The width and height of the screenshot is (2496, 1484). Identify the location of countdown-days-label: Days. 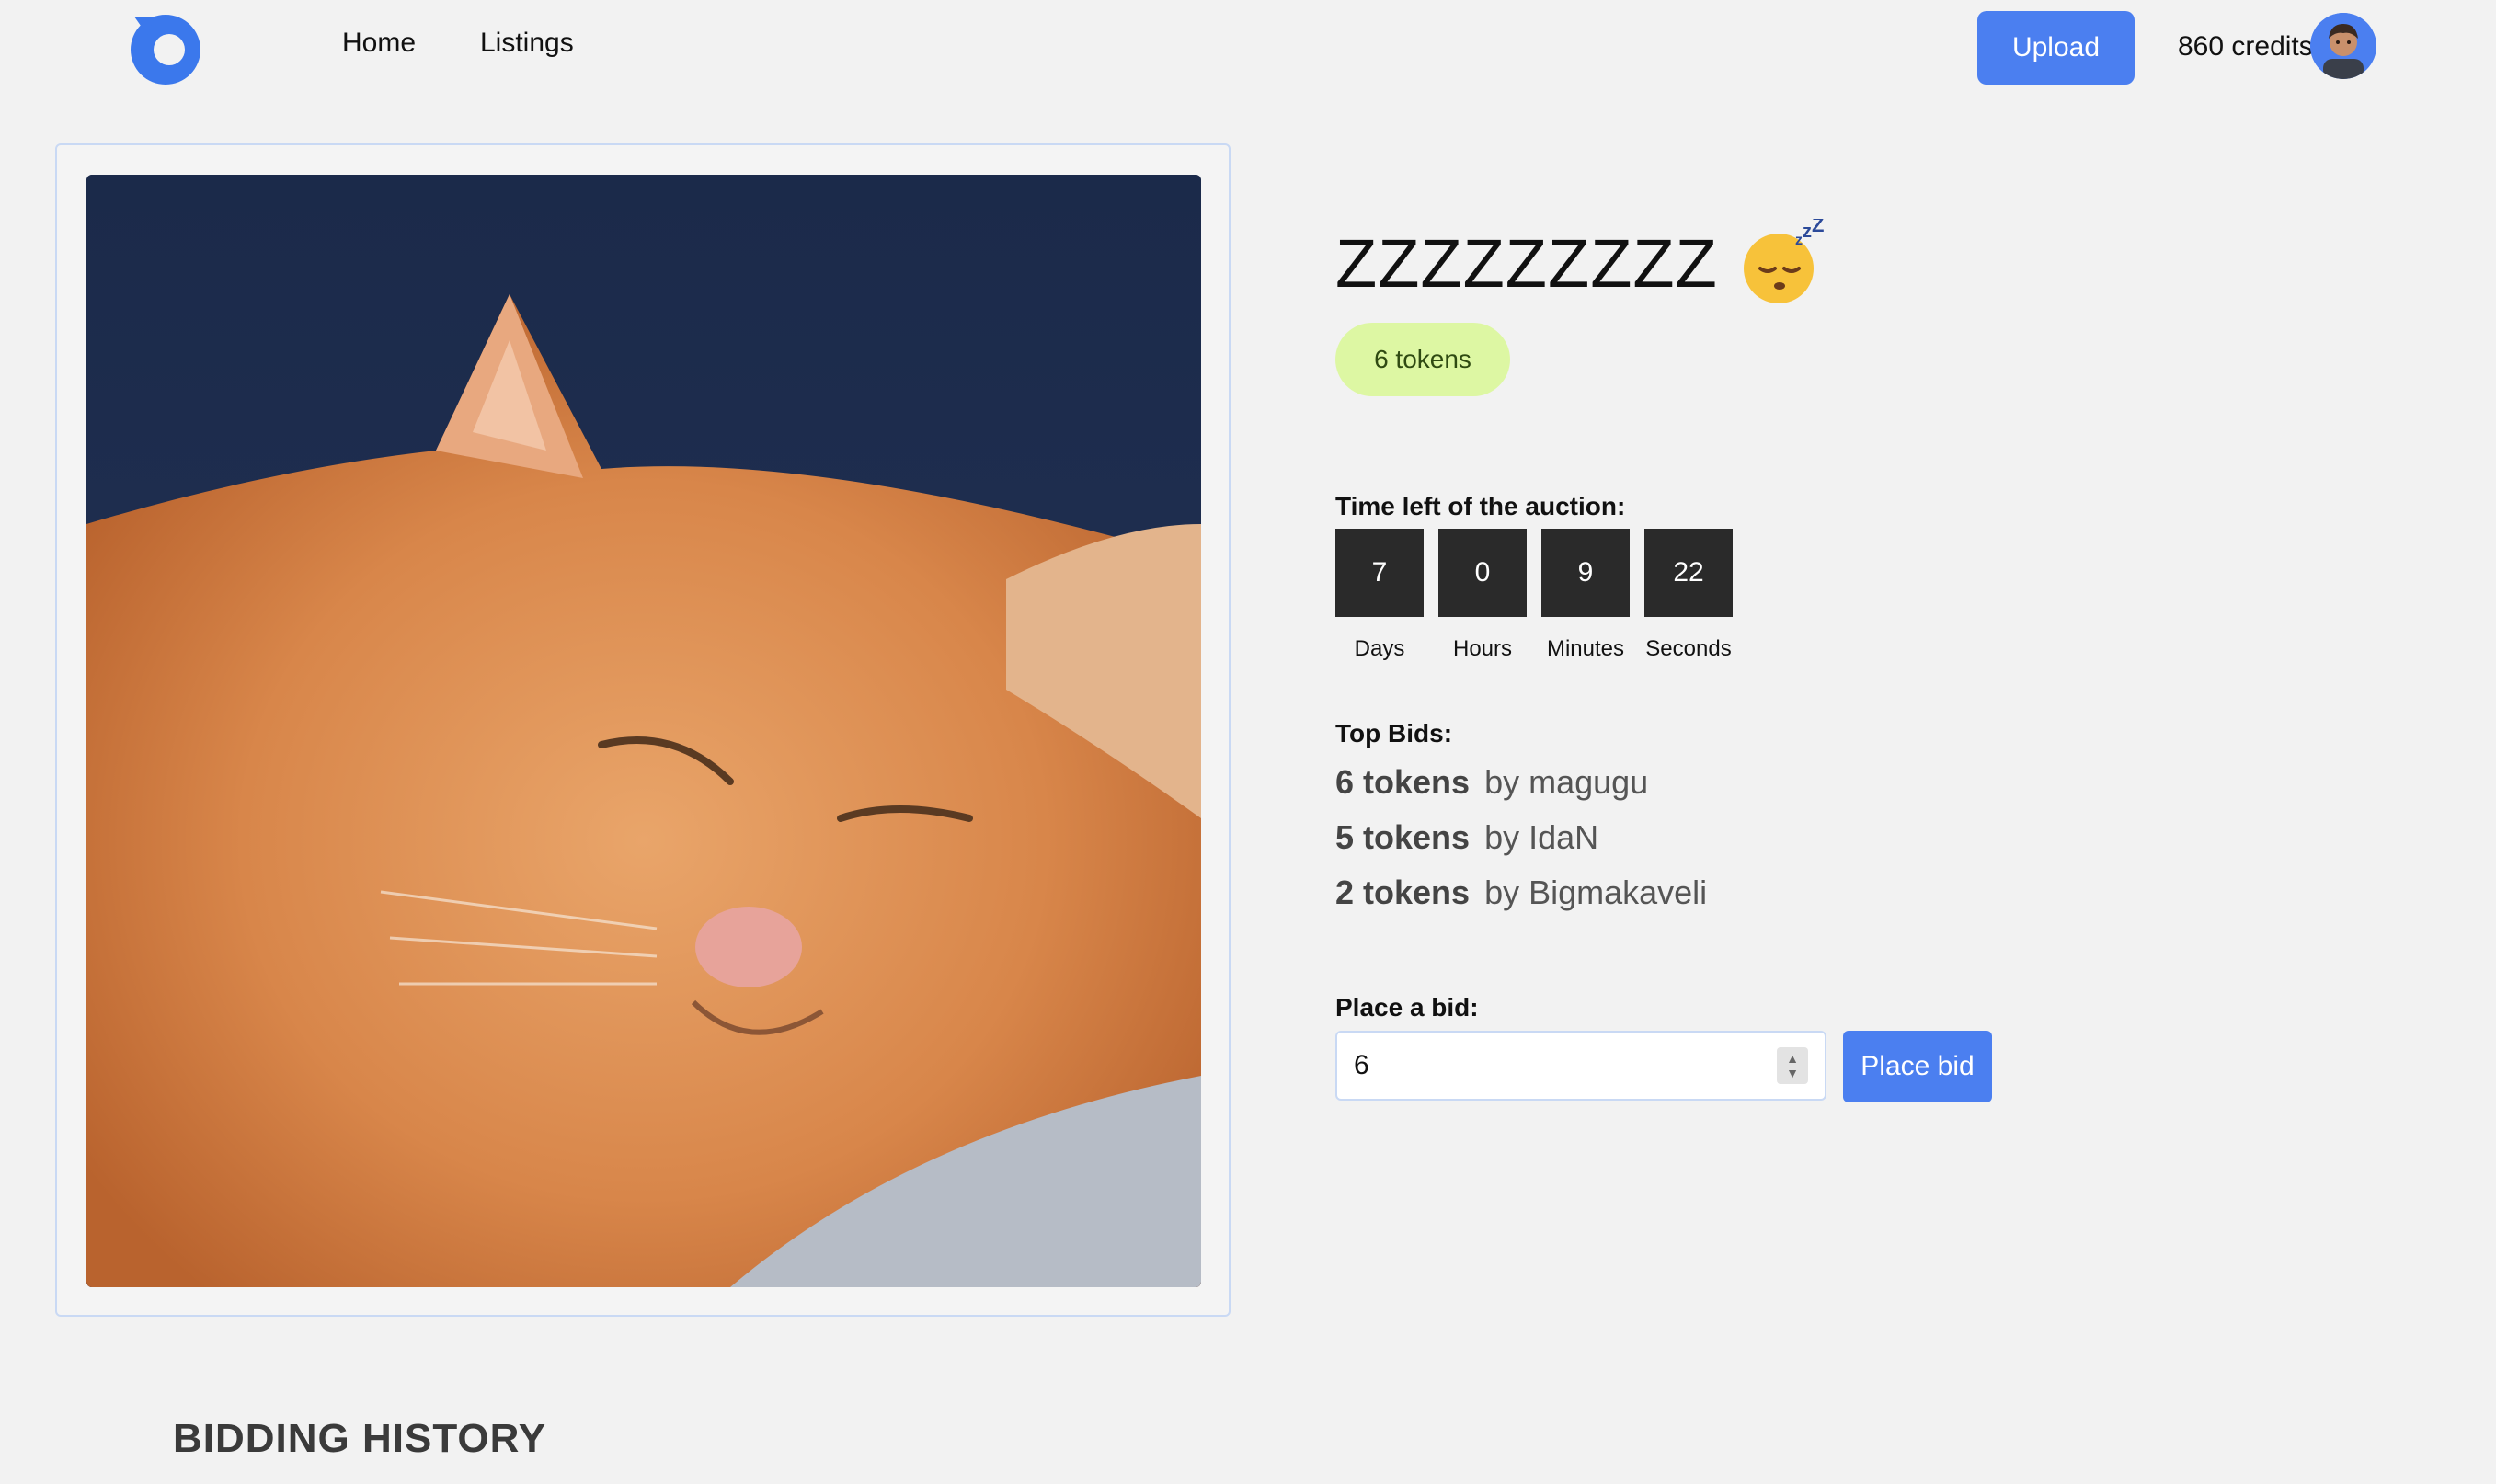
(1379, 648).